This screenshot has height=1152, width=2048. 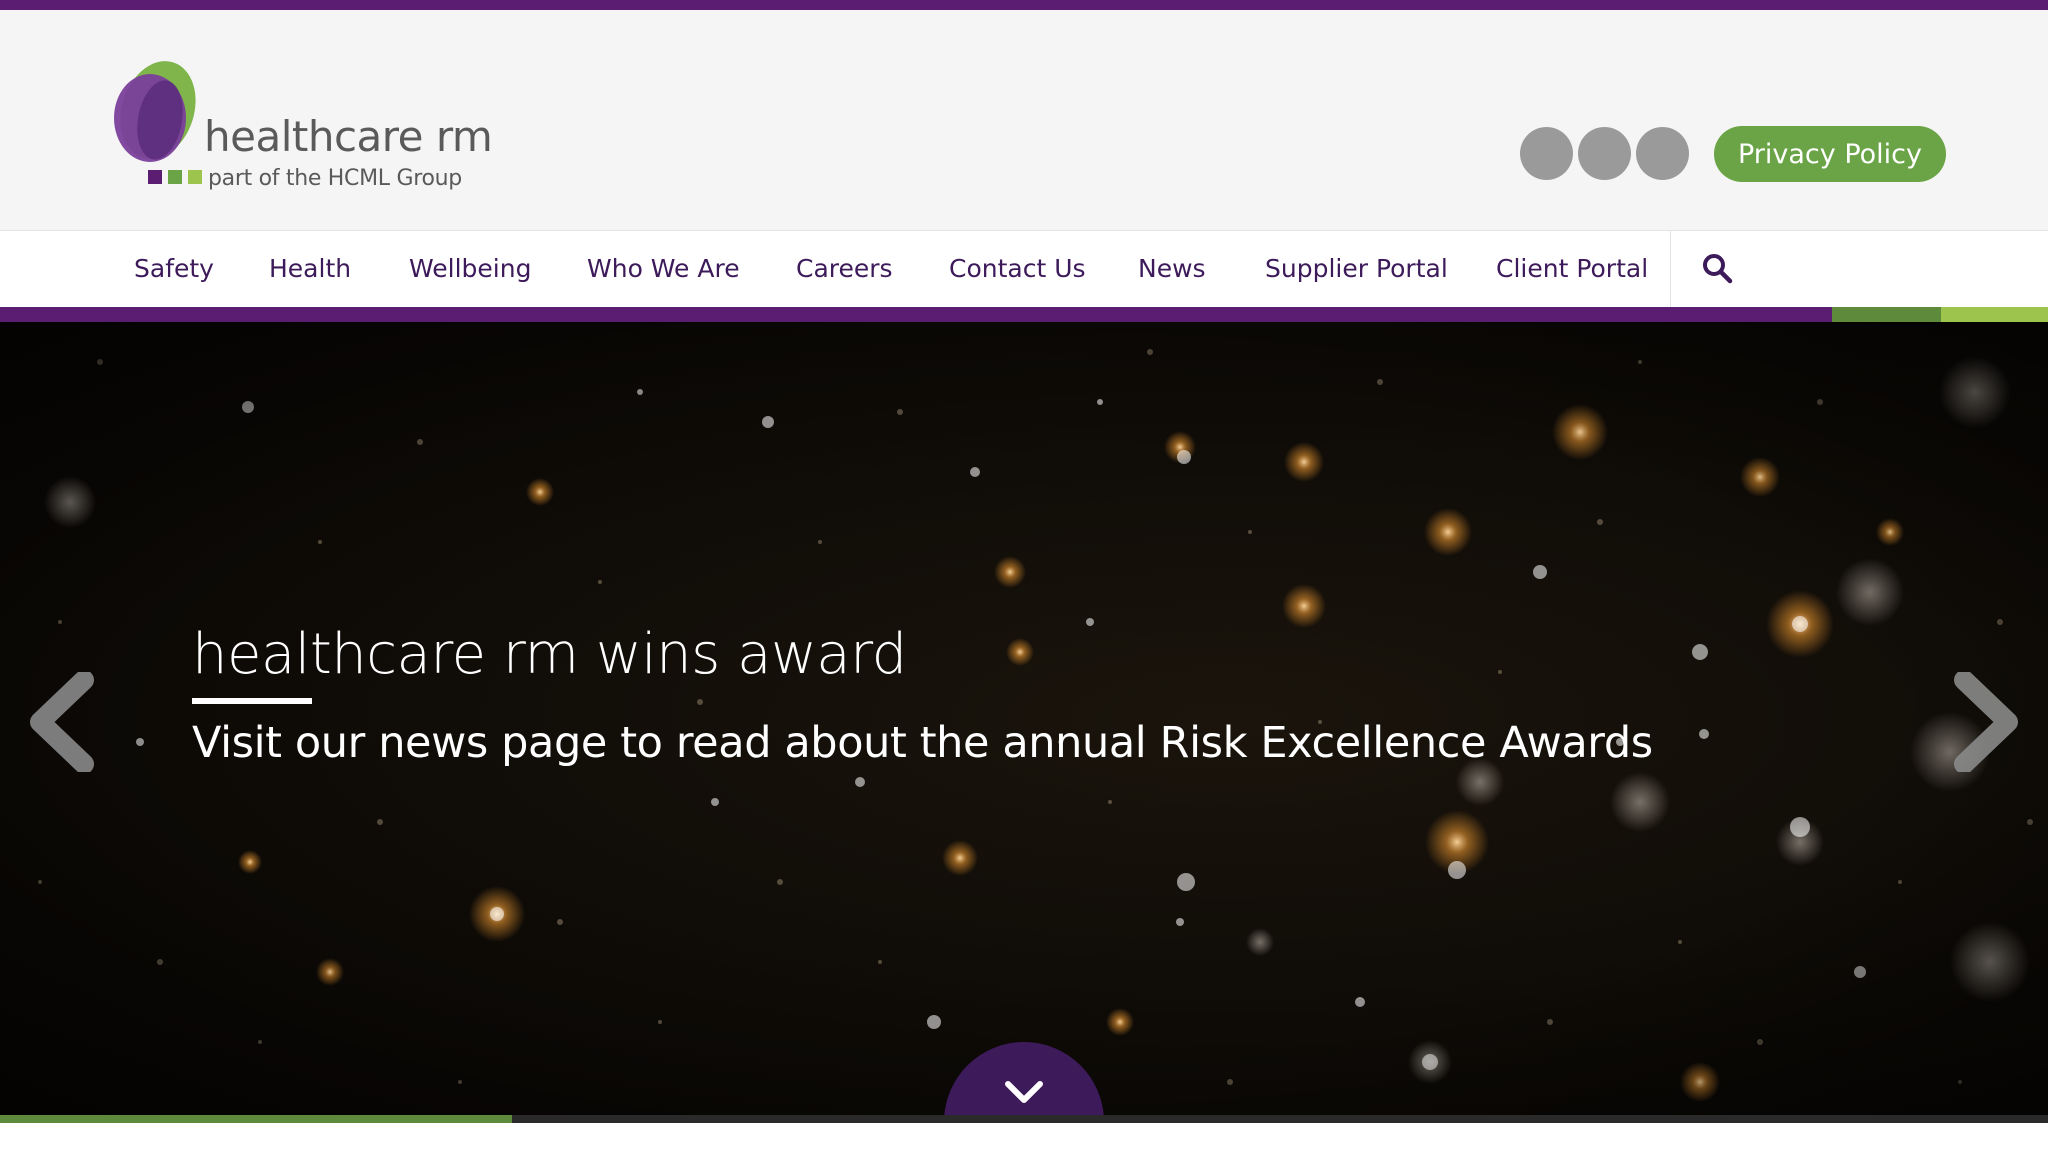 I want to click on accent-bar-green, so click(x=1886, y=314).